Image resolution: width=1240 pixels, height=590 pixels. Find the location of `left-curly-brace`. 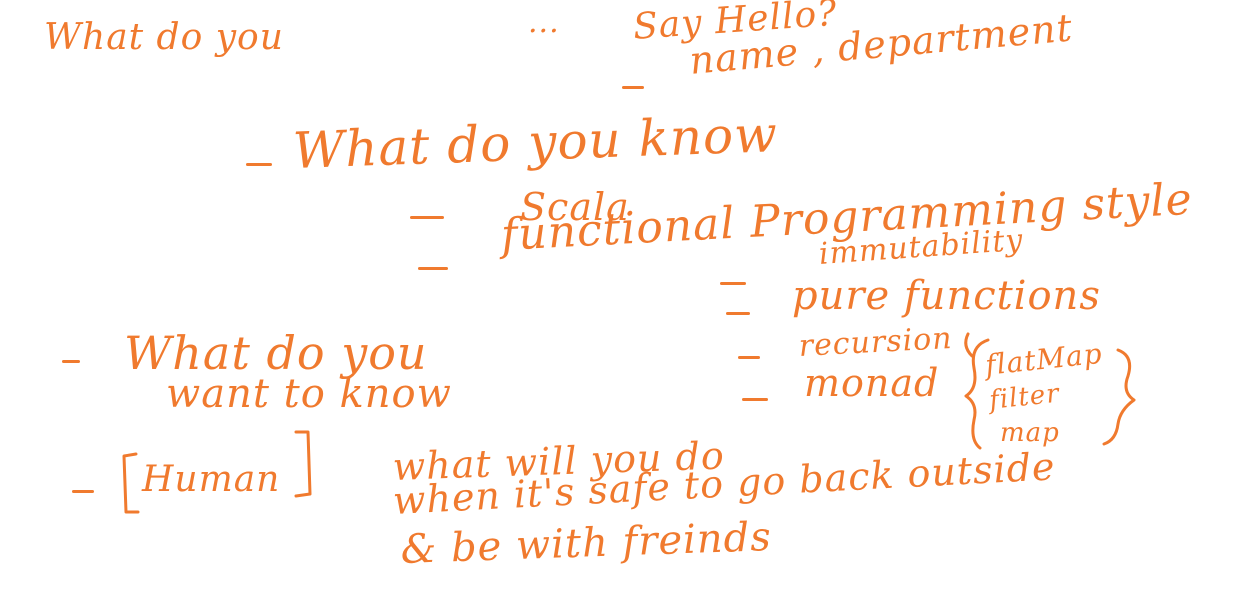

left-curly-brace is located at coordinates (977, 394).